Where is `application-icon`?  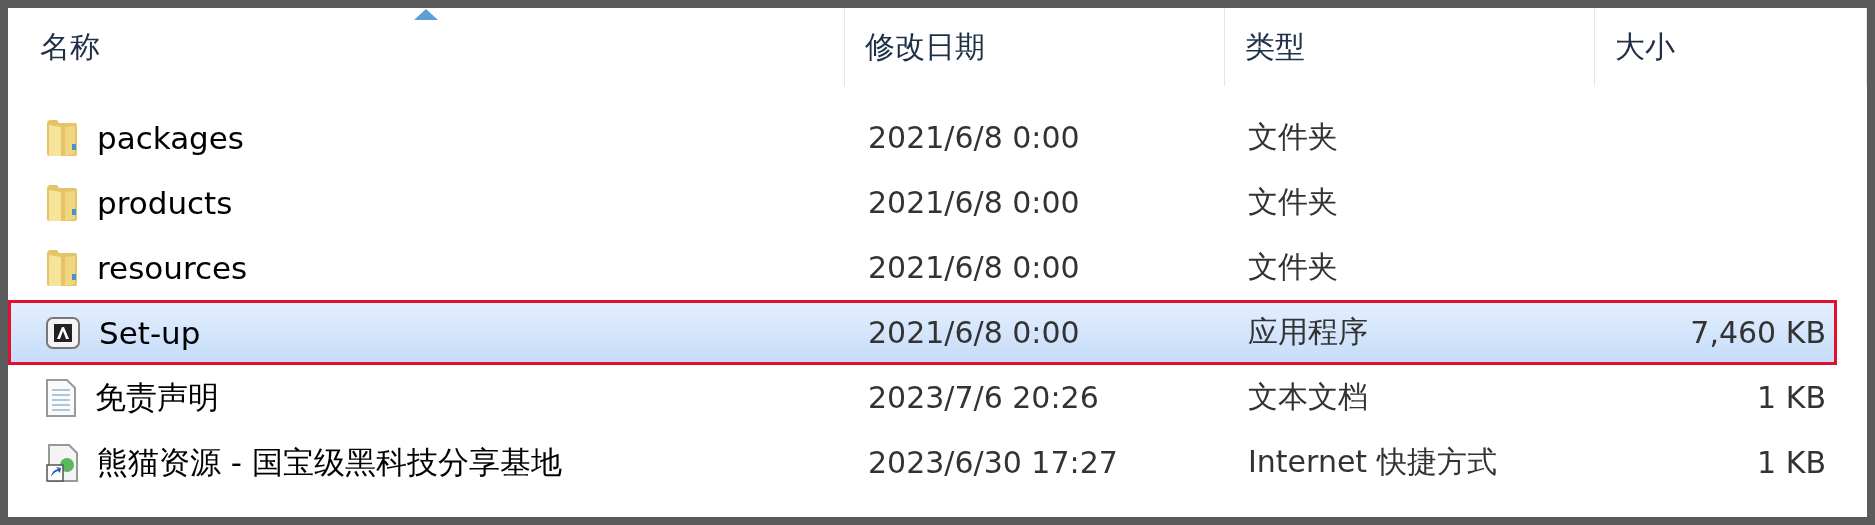 application-icon is located at coordinates (63, 332).